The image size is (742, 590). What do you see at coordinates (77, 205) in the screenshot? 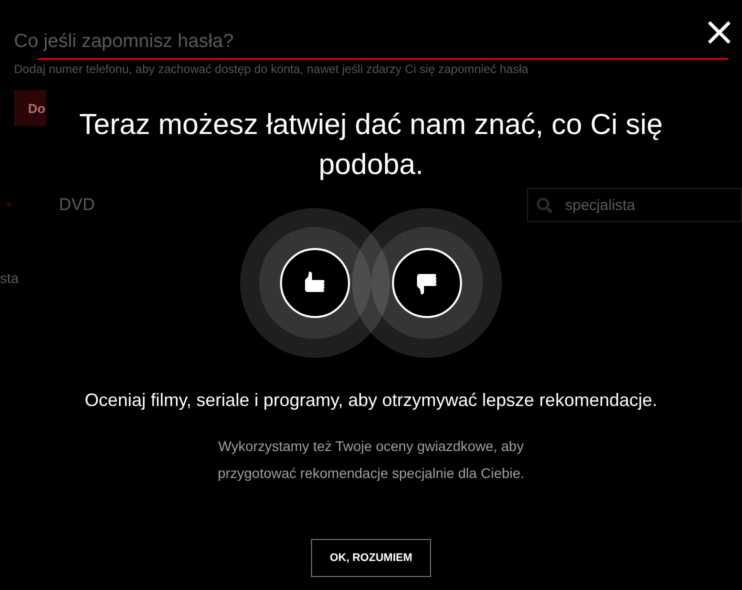
I see `nav-item: DVD` at bounding box center [77, 205].